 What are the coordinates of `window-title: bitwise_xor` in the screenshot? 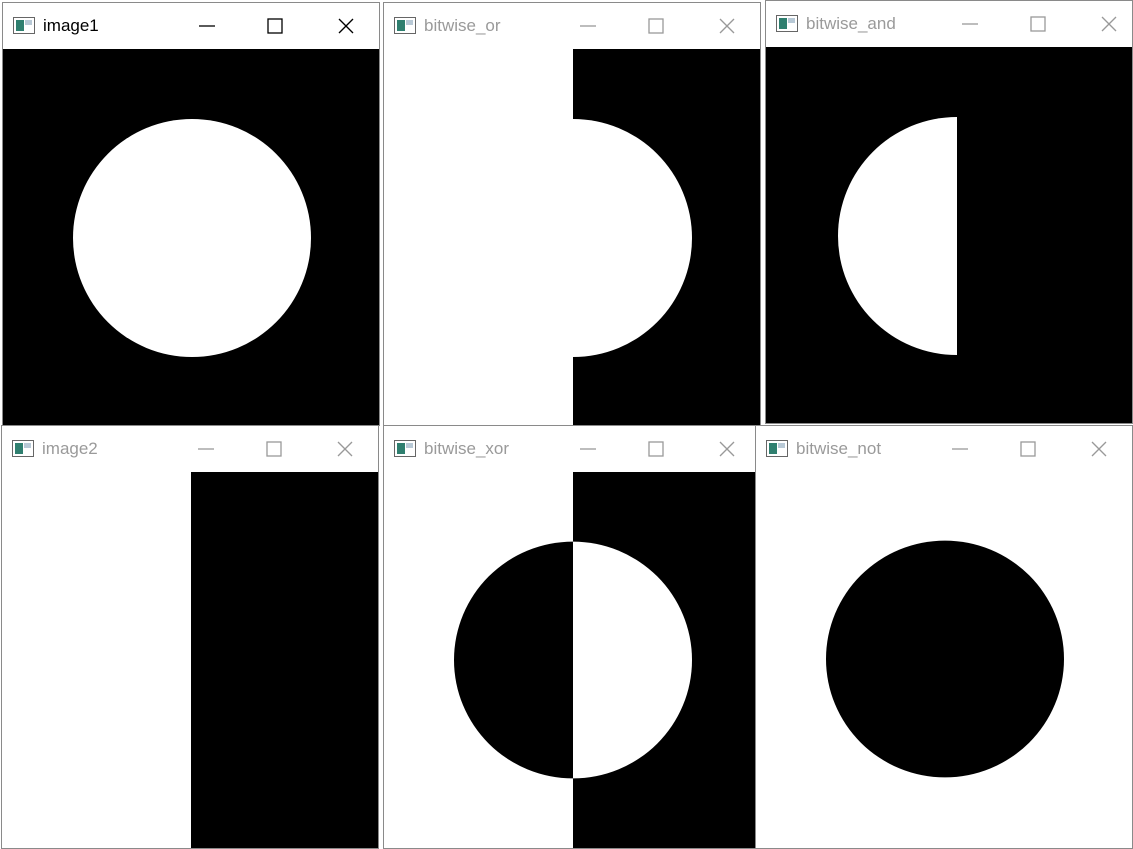 It's located at (467, 448).